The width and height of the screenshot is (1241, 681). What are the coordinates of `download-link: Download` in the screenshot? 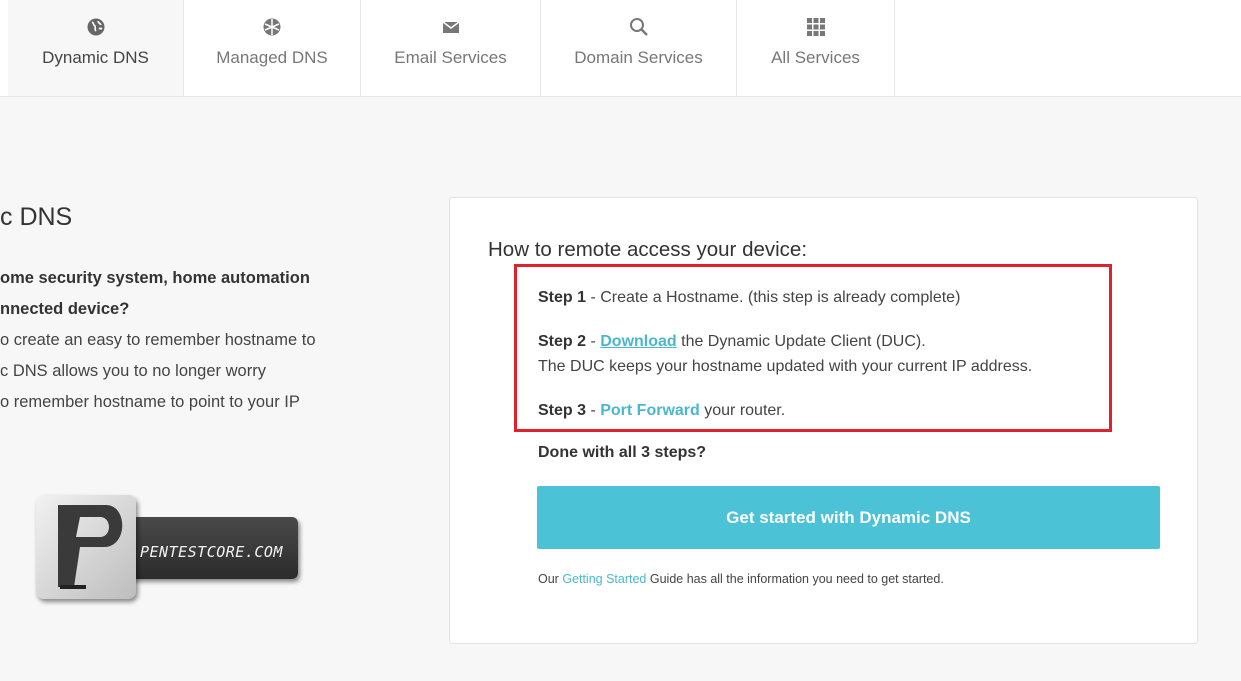 It's located at (638, 341).